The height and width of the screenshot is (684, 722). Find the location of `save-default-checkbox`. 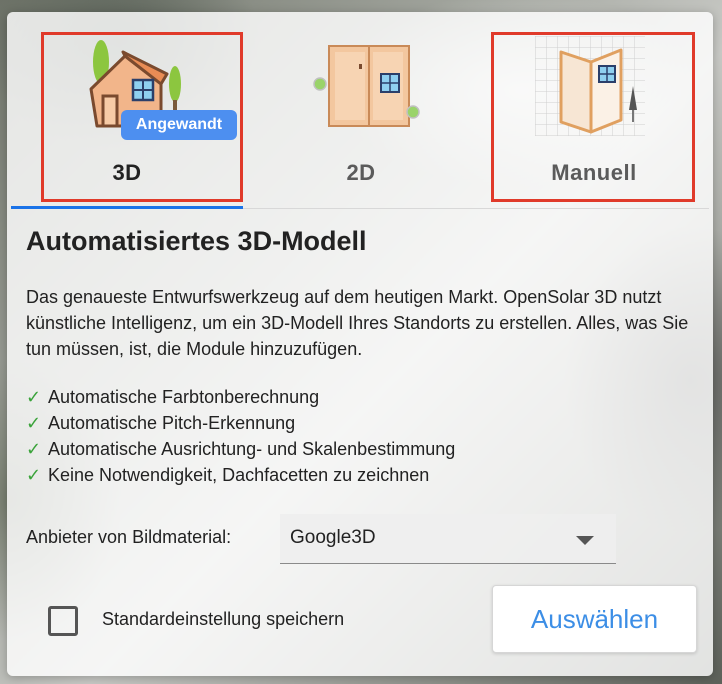

save-default-checkbox is located at coordinates (63, 621).